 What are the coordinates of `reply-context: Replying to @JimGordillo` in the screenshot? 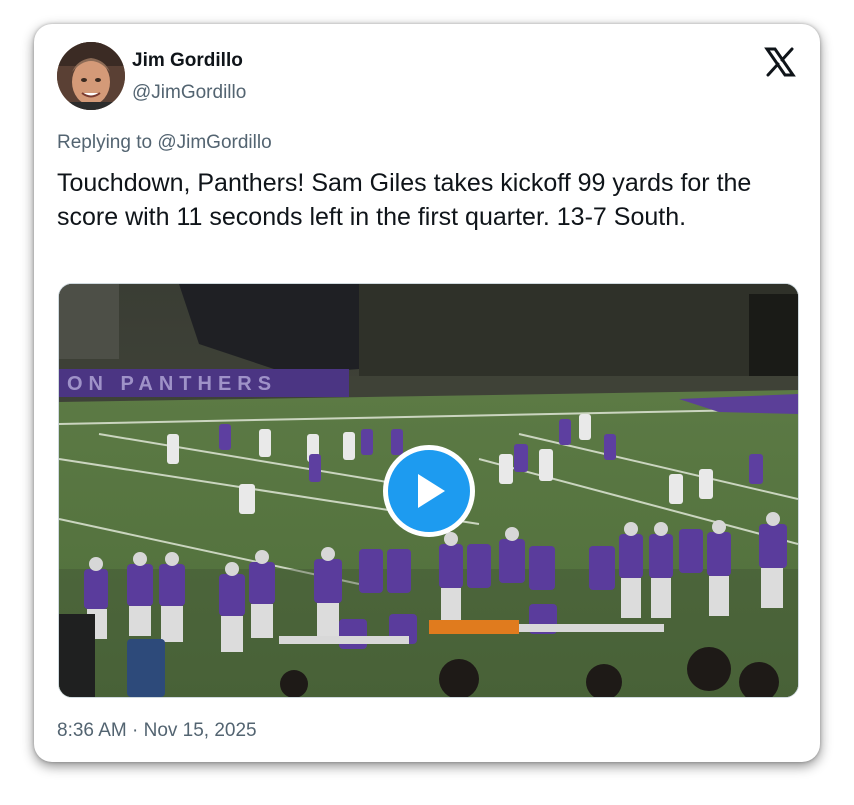 It's located at (164, 143).